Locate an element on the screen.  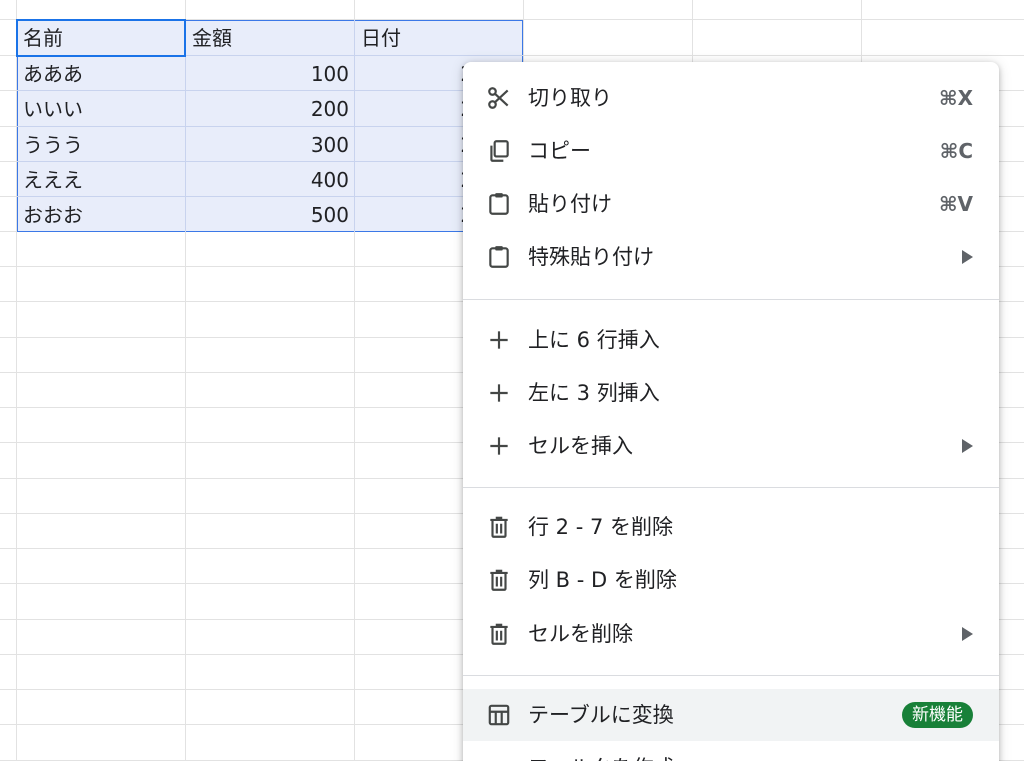
table-cell-amount: 500 is located at coordinates (270, 214).